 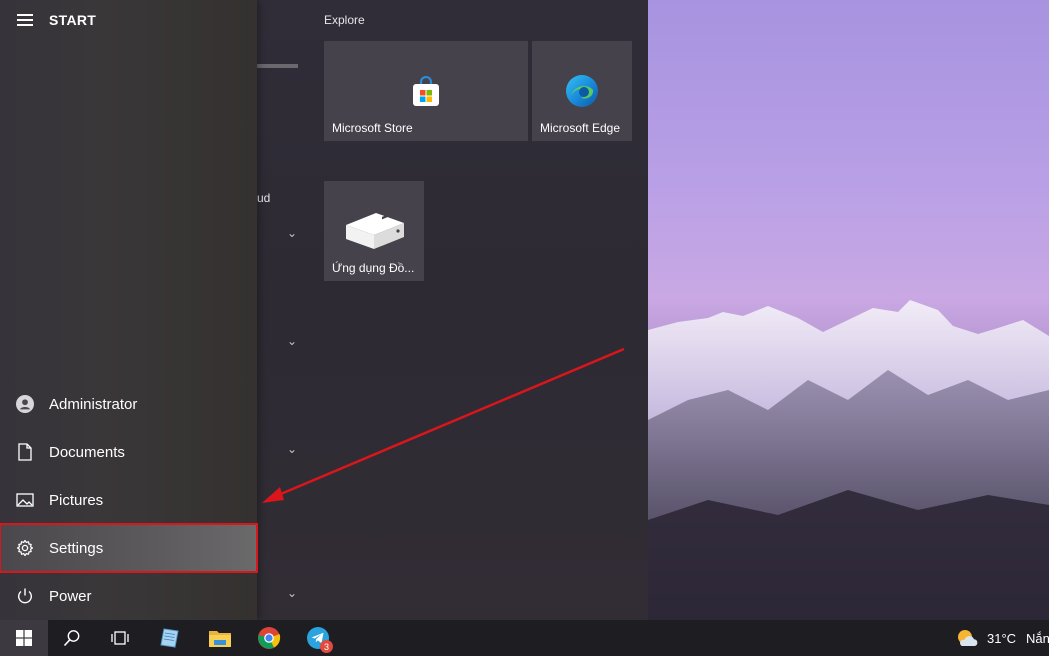 I want to click on computer-box-icon, so click(x=374, y=232).